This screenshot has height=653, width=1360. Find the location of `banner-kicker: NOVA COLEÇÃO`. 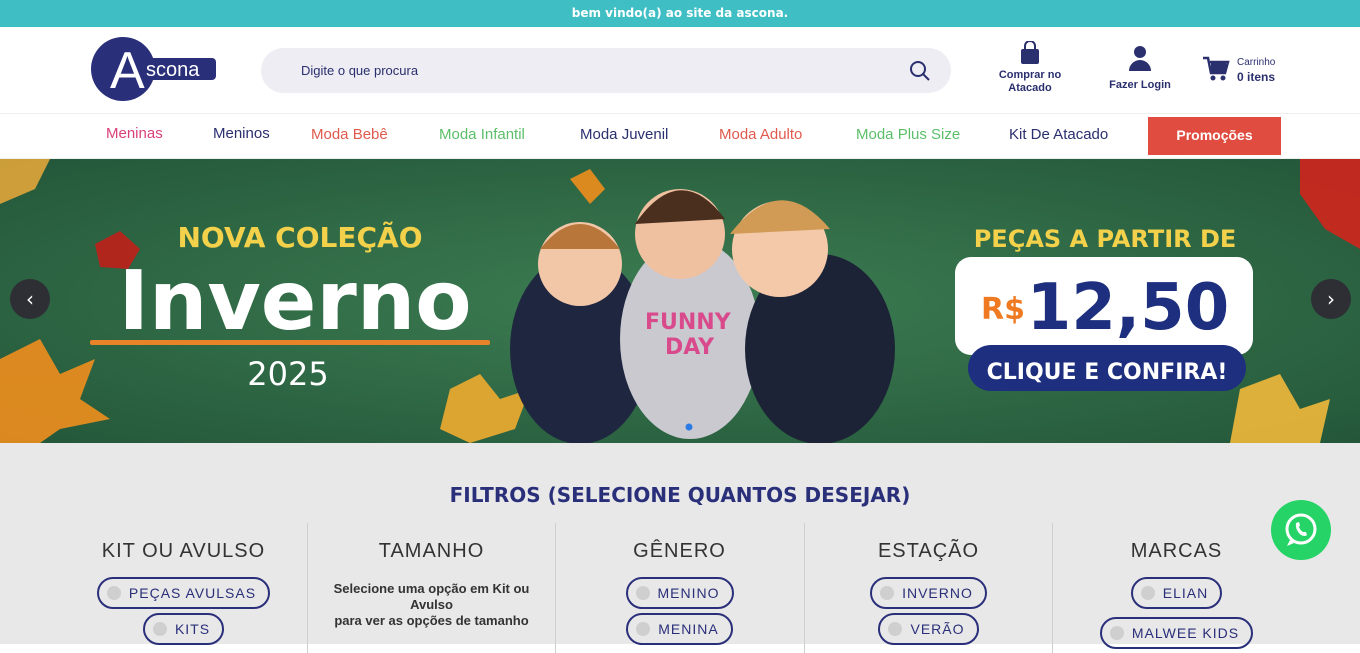

banner-kicker: NOVA COLEÇÃO is located at coordinates (299, 237).